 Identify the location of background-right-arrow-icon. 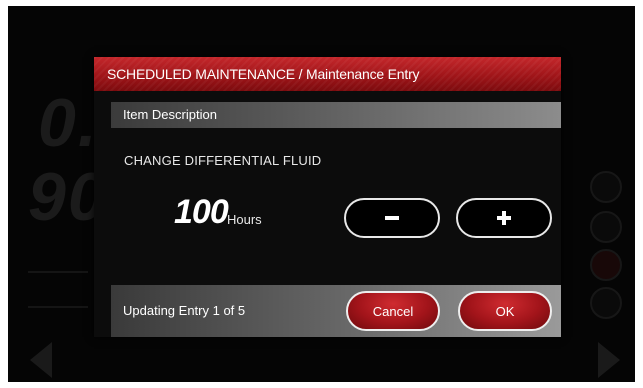
(609, 360).